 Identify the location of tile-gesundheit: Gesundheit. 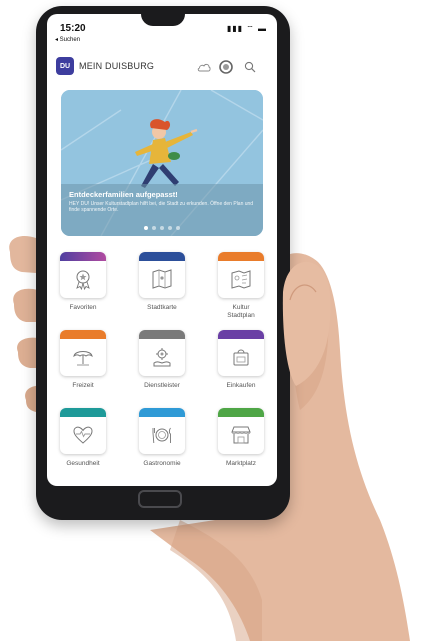
(83, 438).